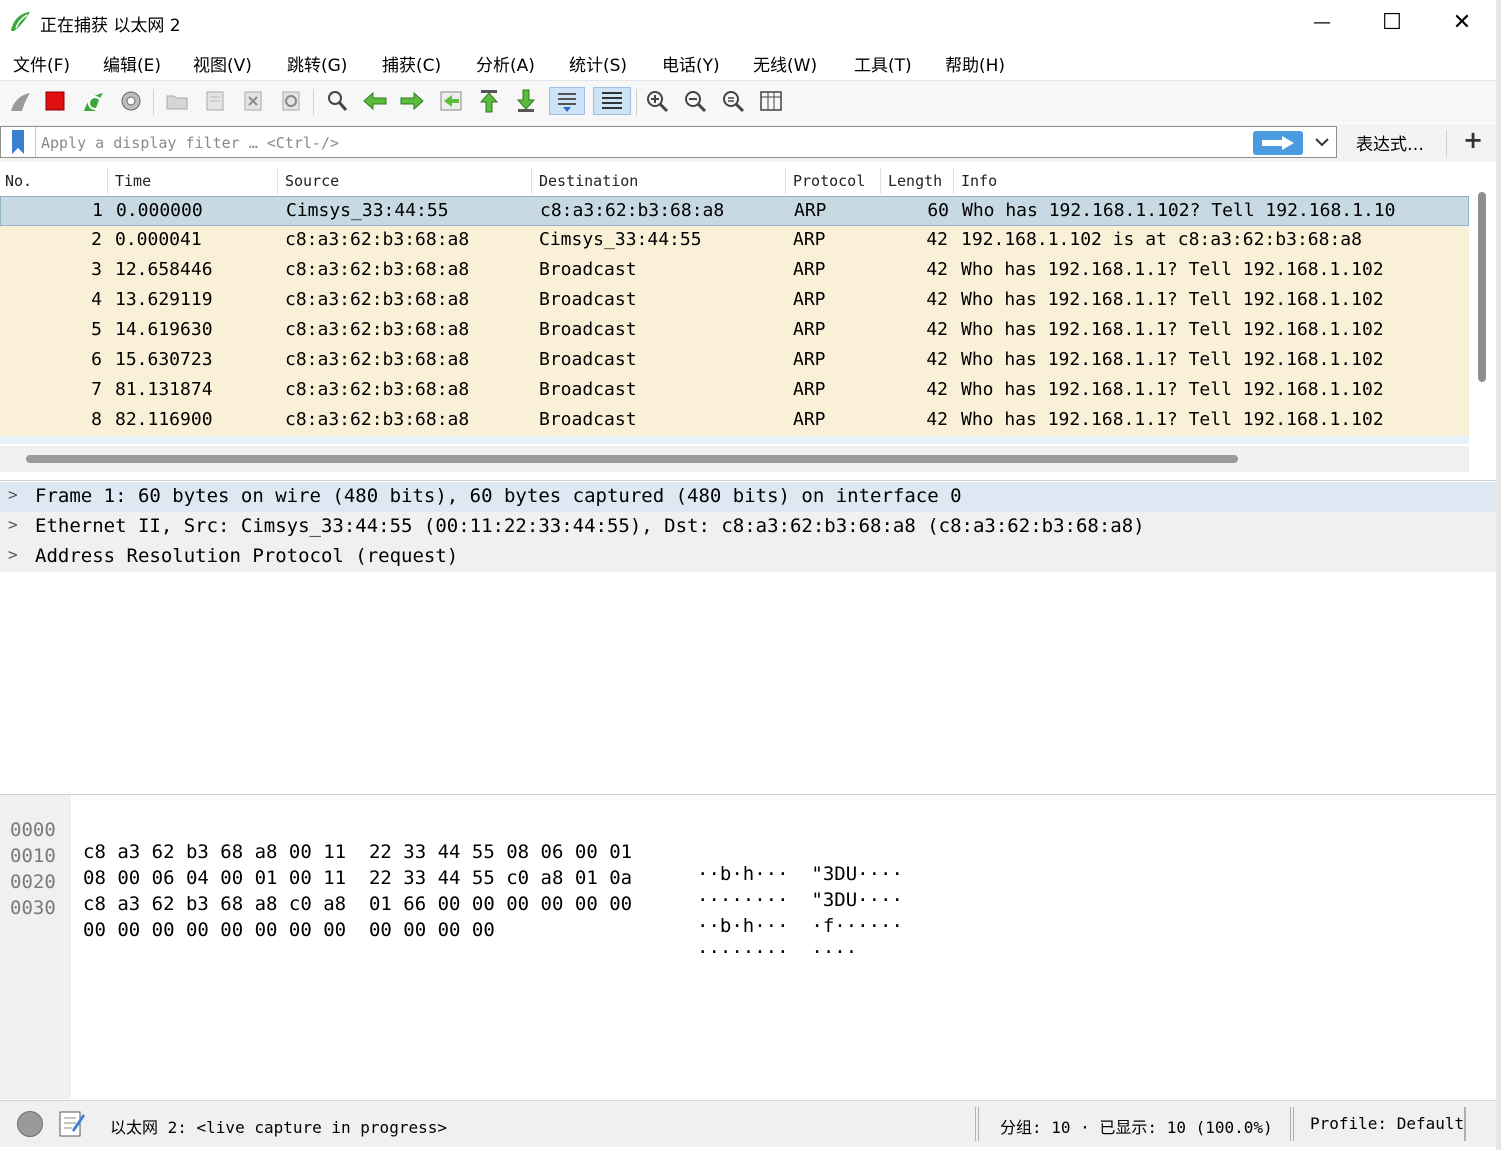 The image size is (1501, 1150). What do you see at coordinates (632, 210) in the screenshot?
I see `packet-destination: c8:a3:62:b3:68:a8` at bounding box center [632, 210].